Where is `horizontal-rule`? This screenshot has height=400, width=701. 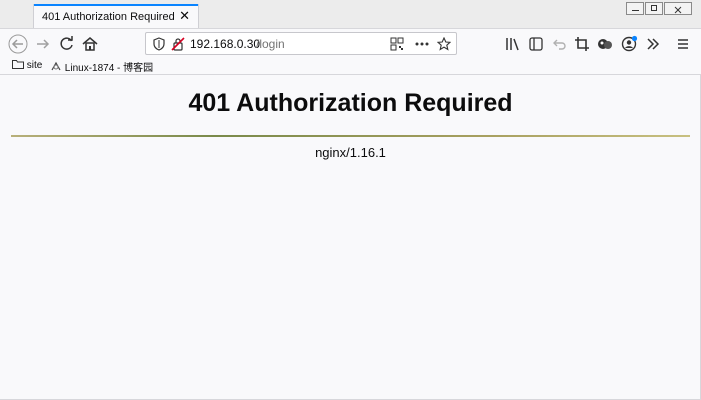
horizontal-rule is located at coordinates (350, 136).